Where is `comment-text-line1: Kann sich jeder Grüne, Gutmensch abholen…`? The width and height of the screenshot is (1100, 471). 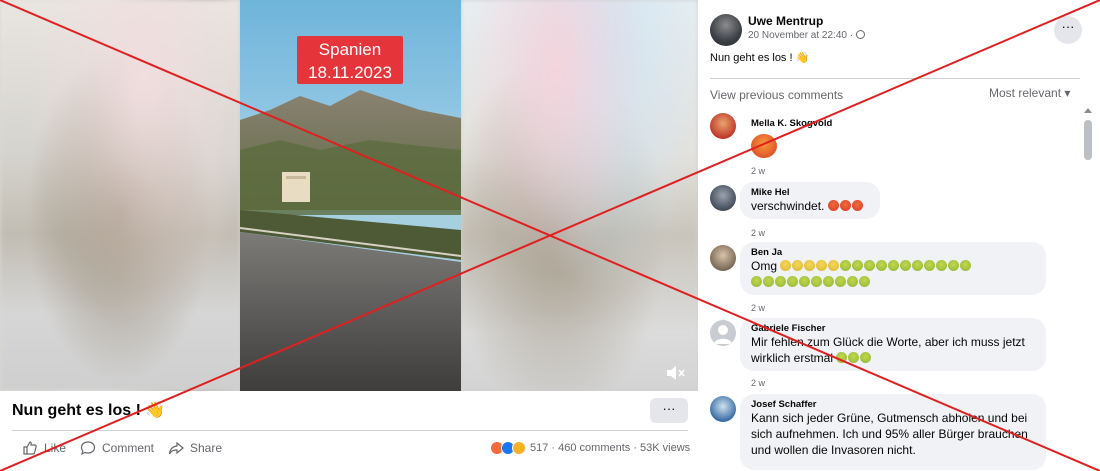 comment-text-line1: Kann sich jeder Grüne, Gutmensch abholen… is located at coordinates (889, 418).